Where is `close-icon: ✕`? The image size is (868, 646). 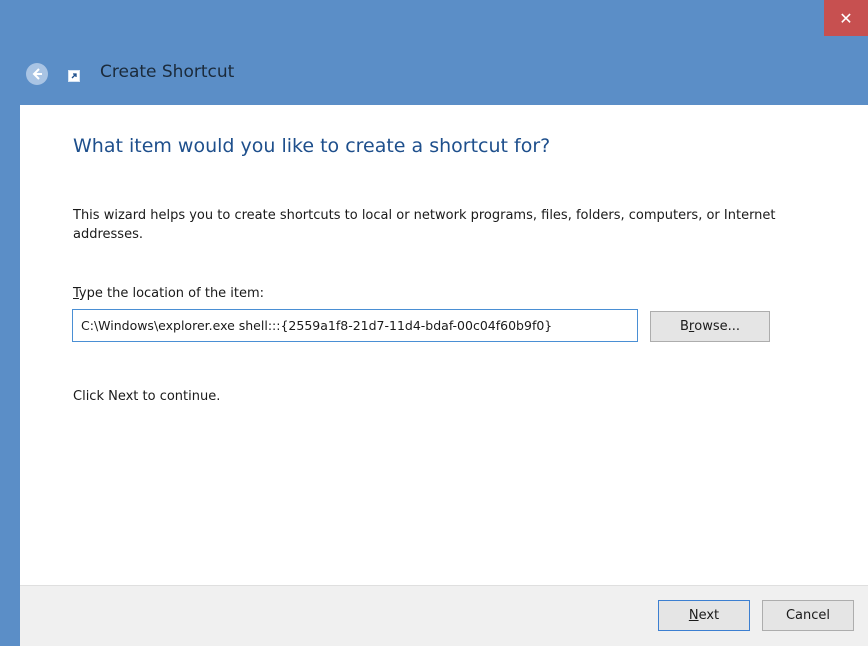
close-icon: ✕ is located at coordinates (846, 18).